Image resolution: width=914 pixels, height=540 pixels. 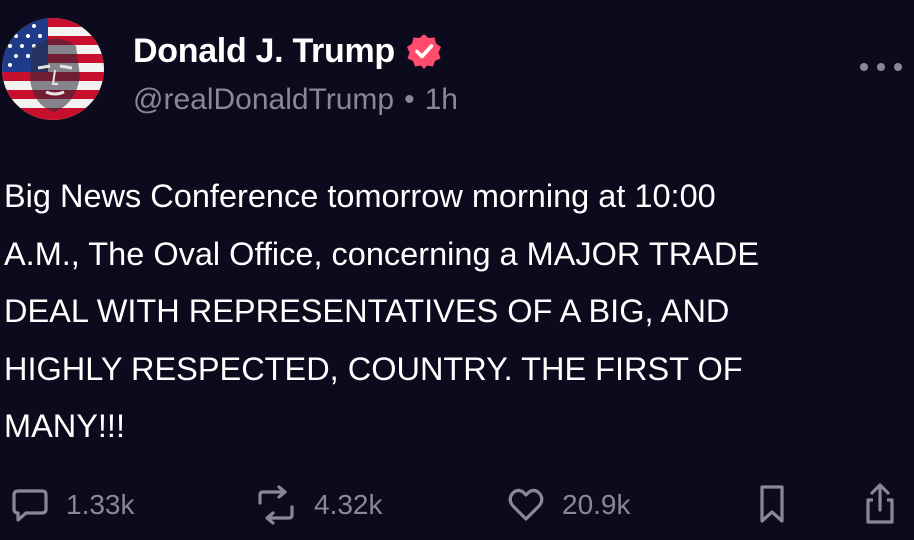 What do you see at coordinates (263, 100) in the screenshot?
I see `author-handle: @realDonaldTrump` at bounding box center [263, 100].